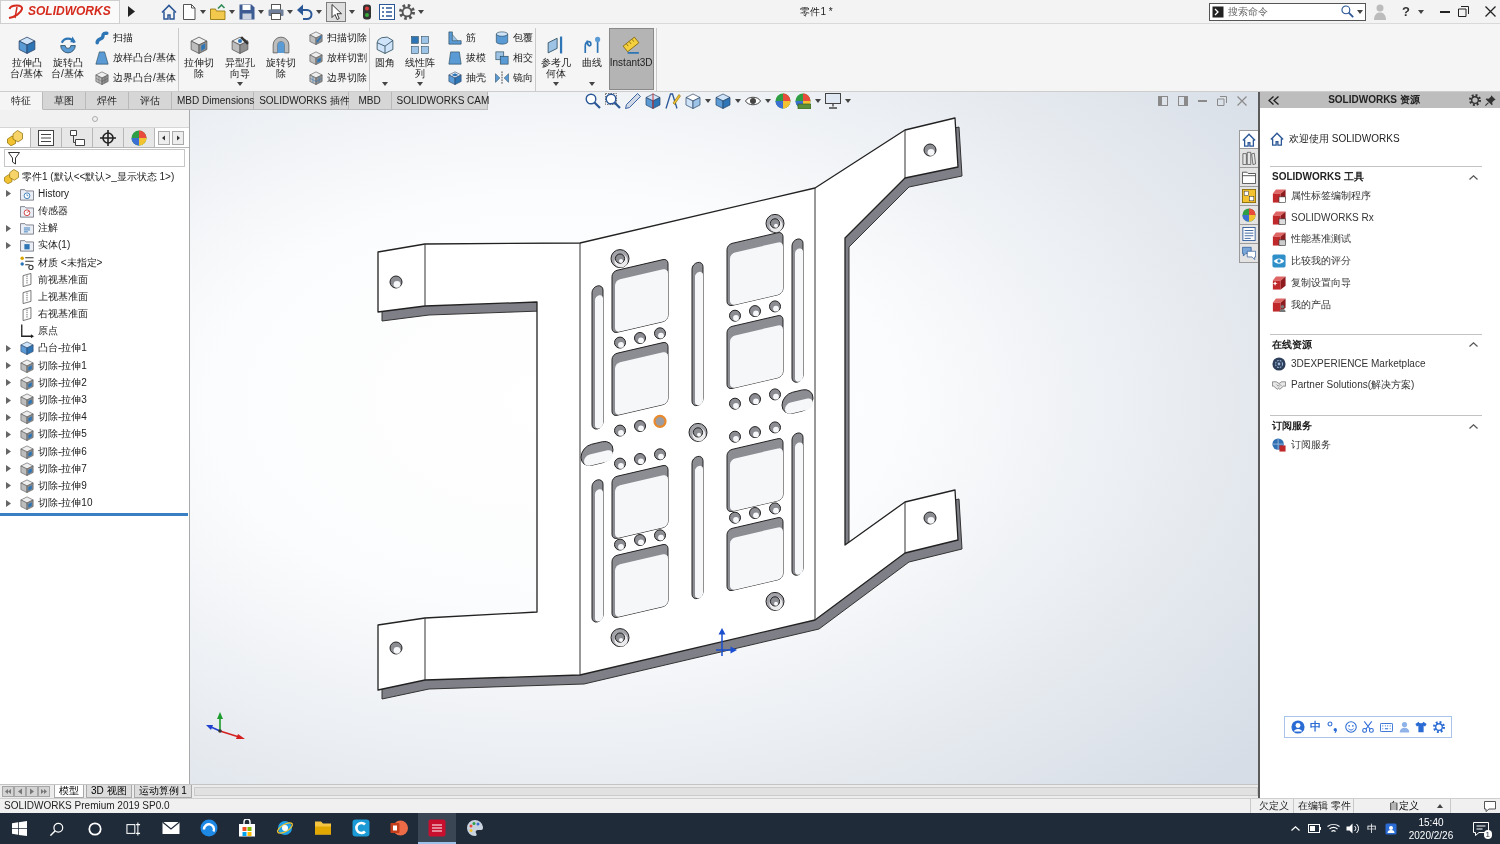 Image resolution: width=1500 pixels, height=844 pixels. Describe the element at coordinates (14, 158) in the screenshot. I see `filter-icon` at that location.